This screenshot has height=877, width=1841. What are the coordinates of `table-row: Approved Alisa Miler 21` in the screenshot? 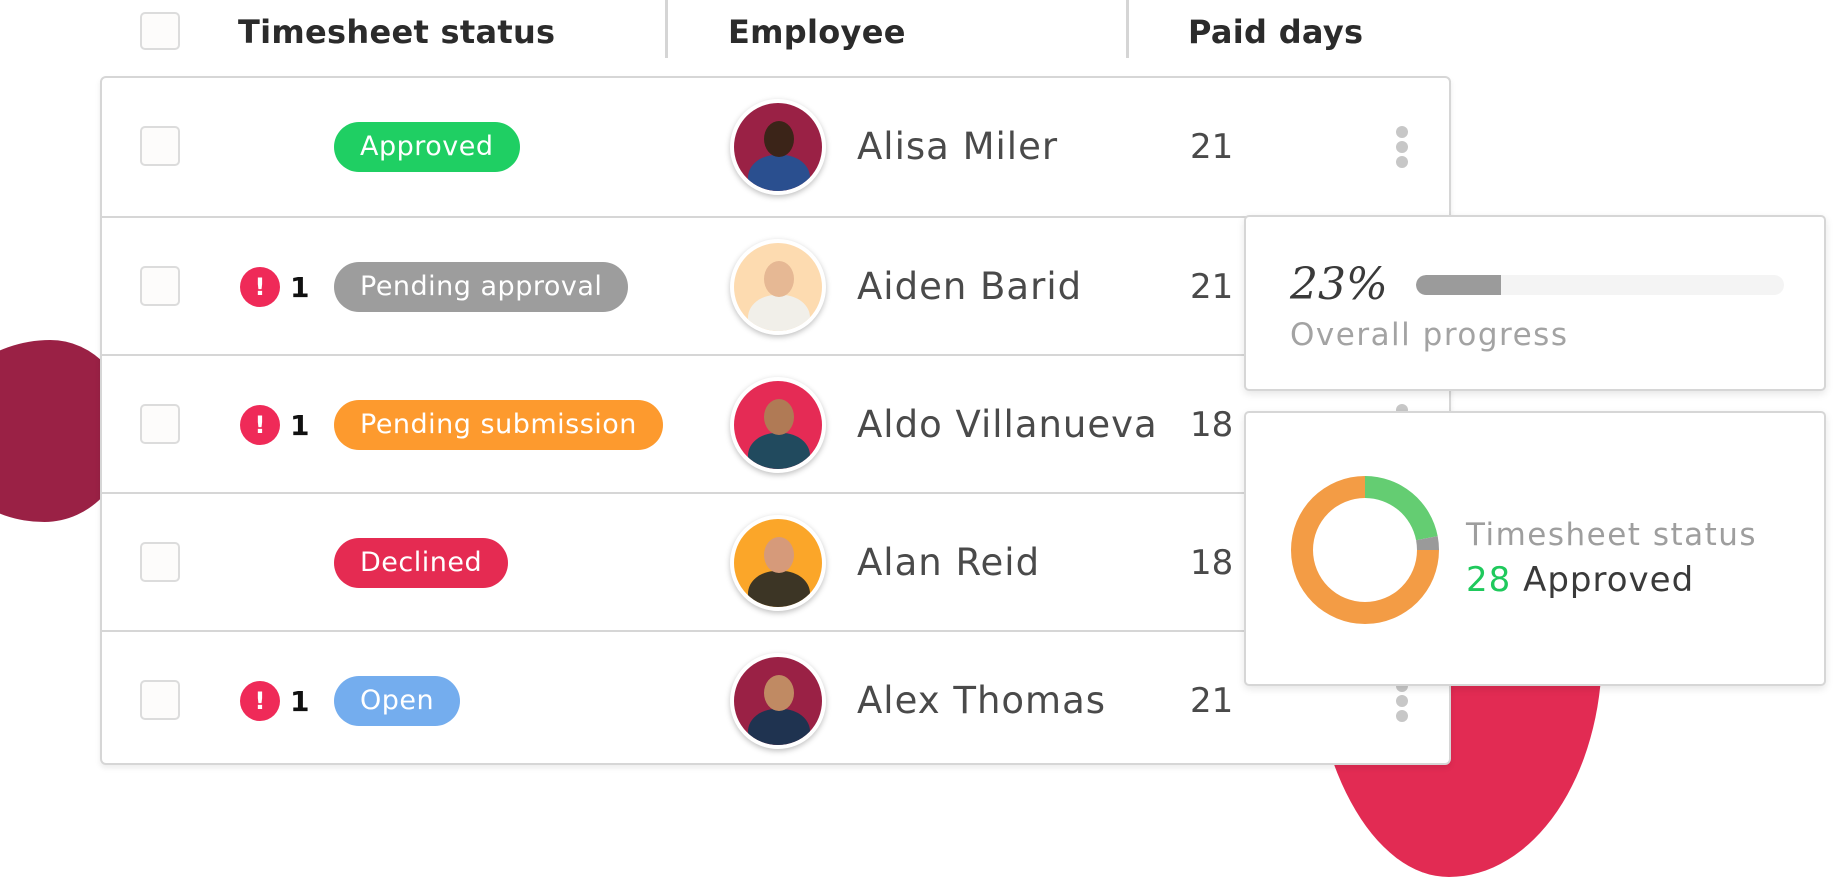 It's located at (775, 147).